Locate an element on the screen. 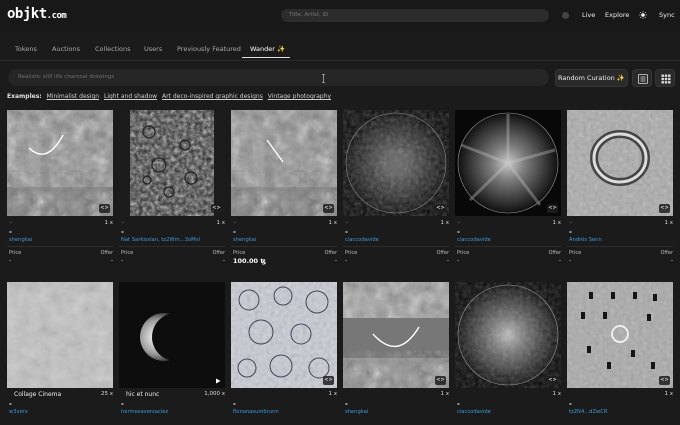 This screenshot has height=425, width=680. random-curation-button: Random Curation ✨ is located at coordinates (591, 78).